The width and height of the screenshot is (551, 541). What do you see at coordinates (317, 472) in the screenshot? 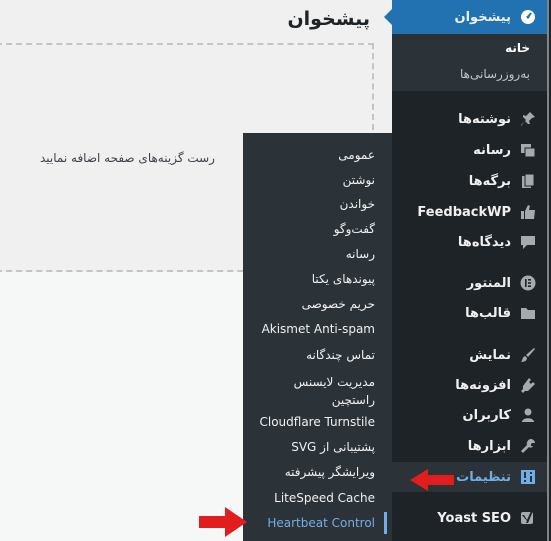
I see `submenu-item-advanced-editor: ویرایشگر پیشرفته` at bounding box center [317, 472].